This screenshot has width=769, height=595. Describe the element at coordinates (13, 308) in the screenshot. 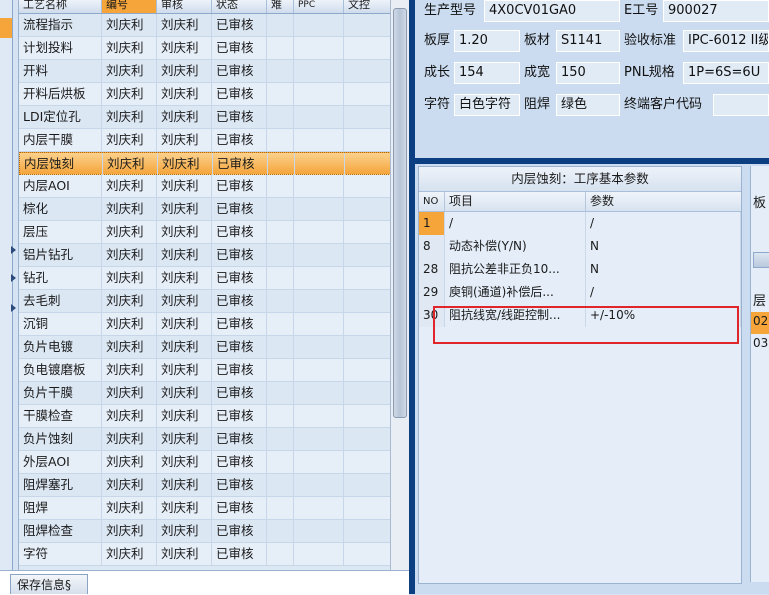

I see `splitter-arrow-icon` at that location.